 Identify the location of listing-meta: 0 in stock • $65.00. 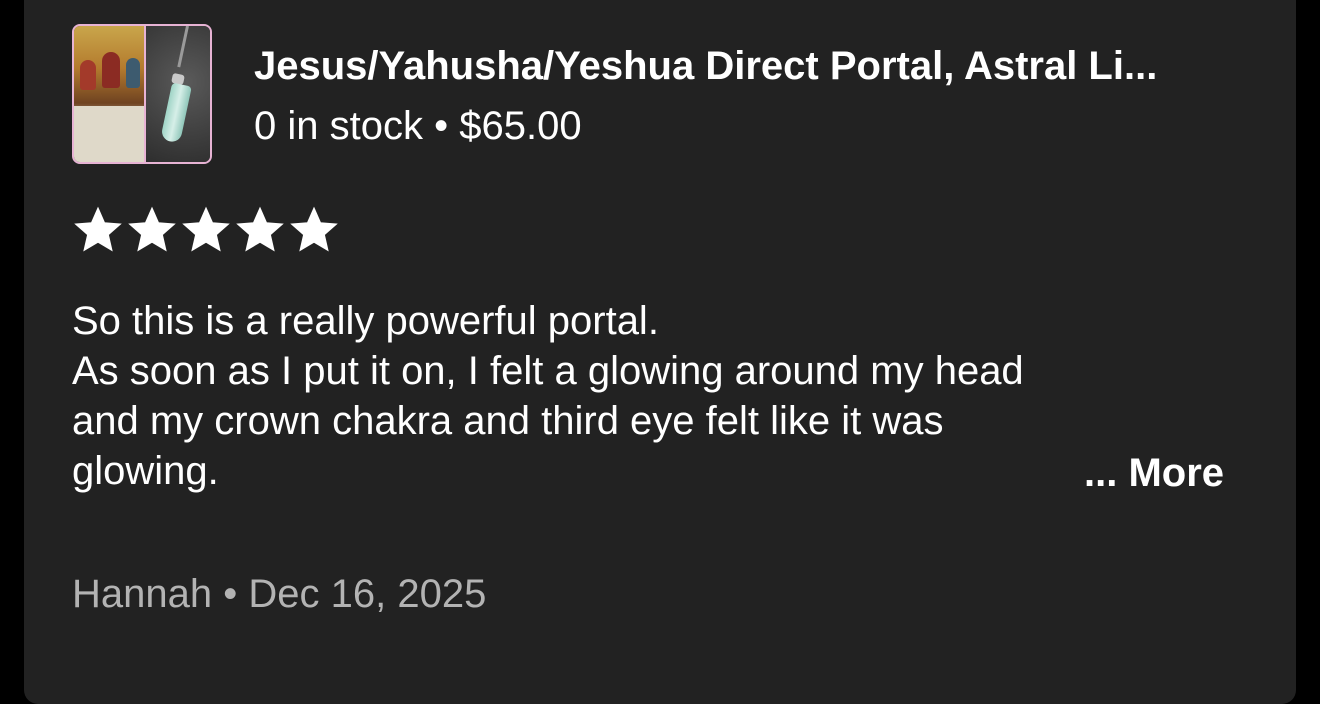
(418, 126).